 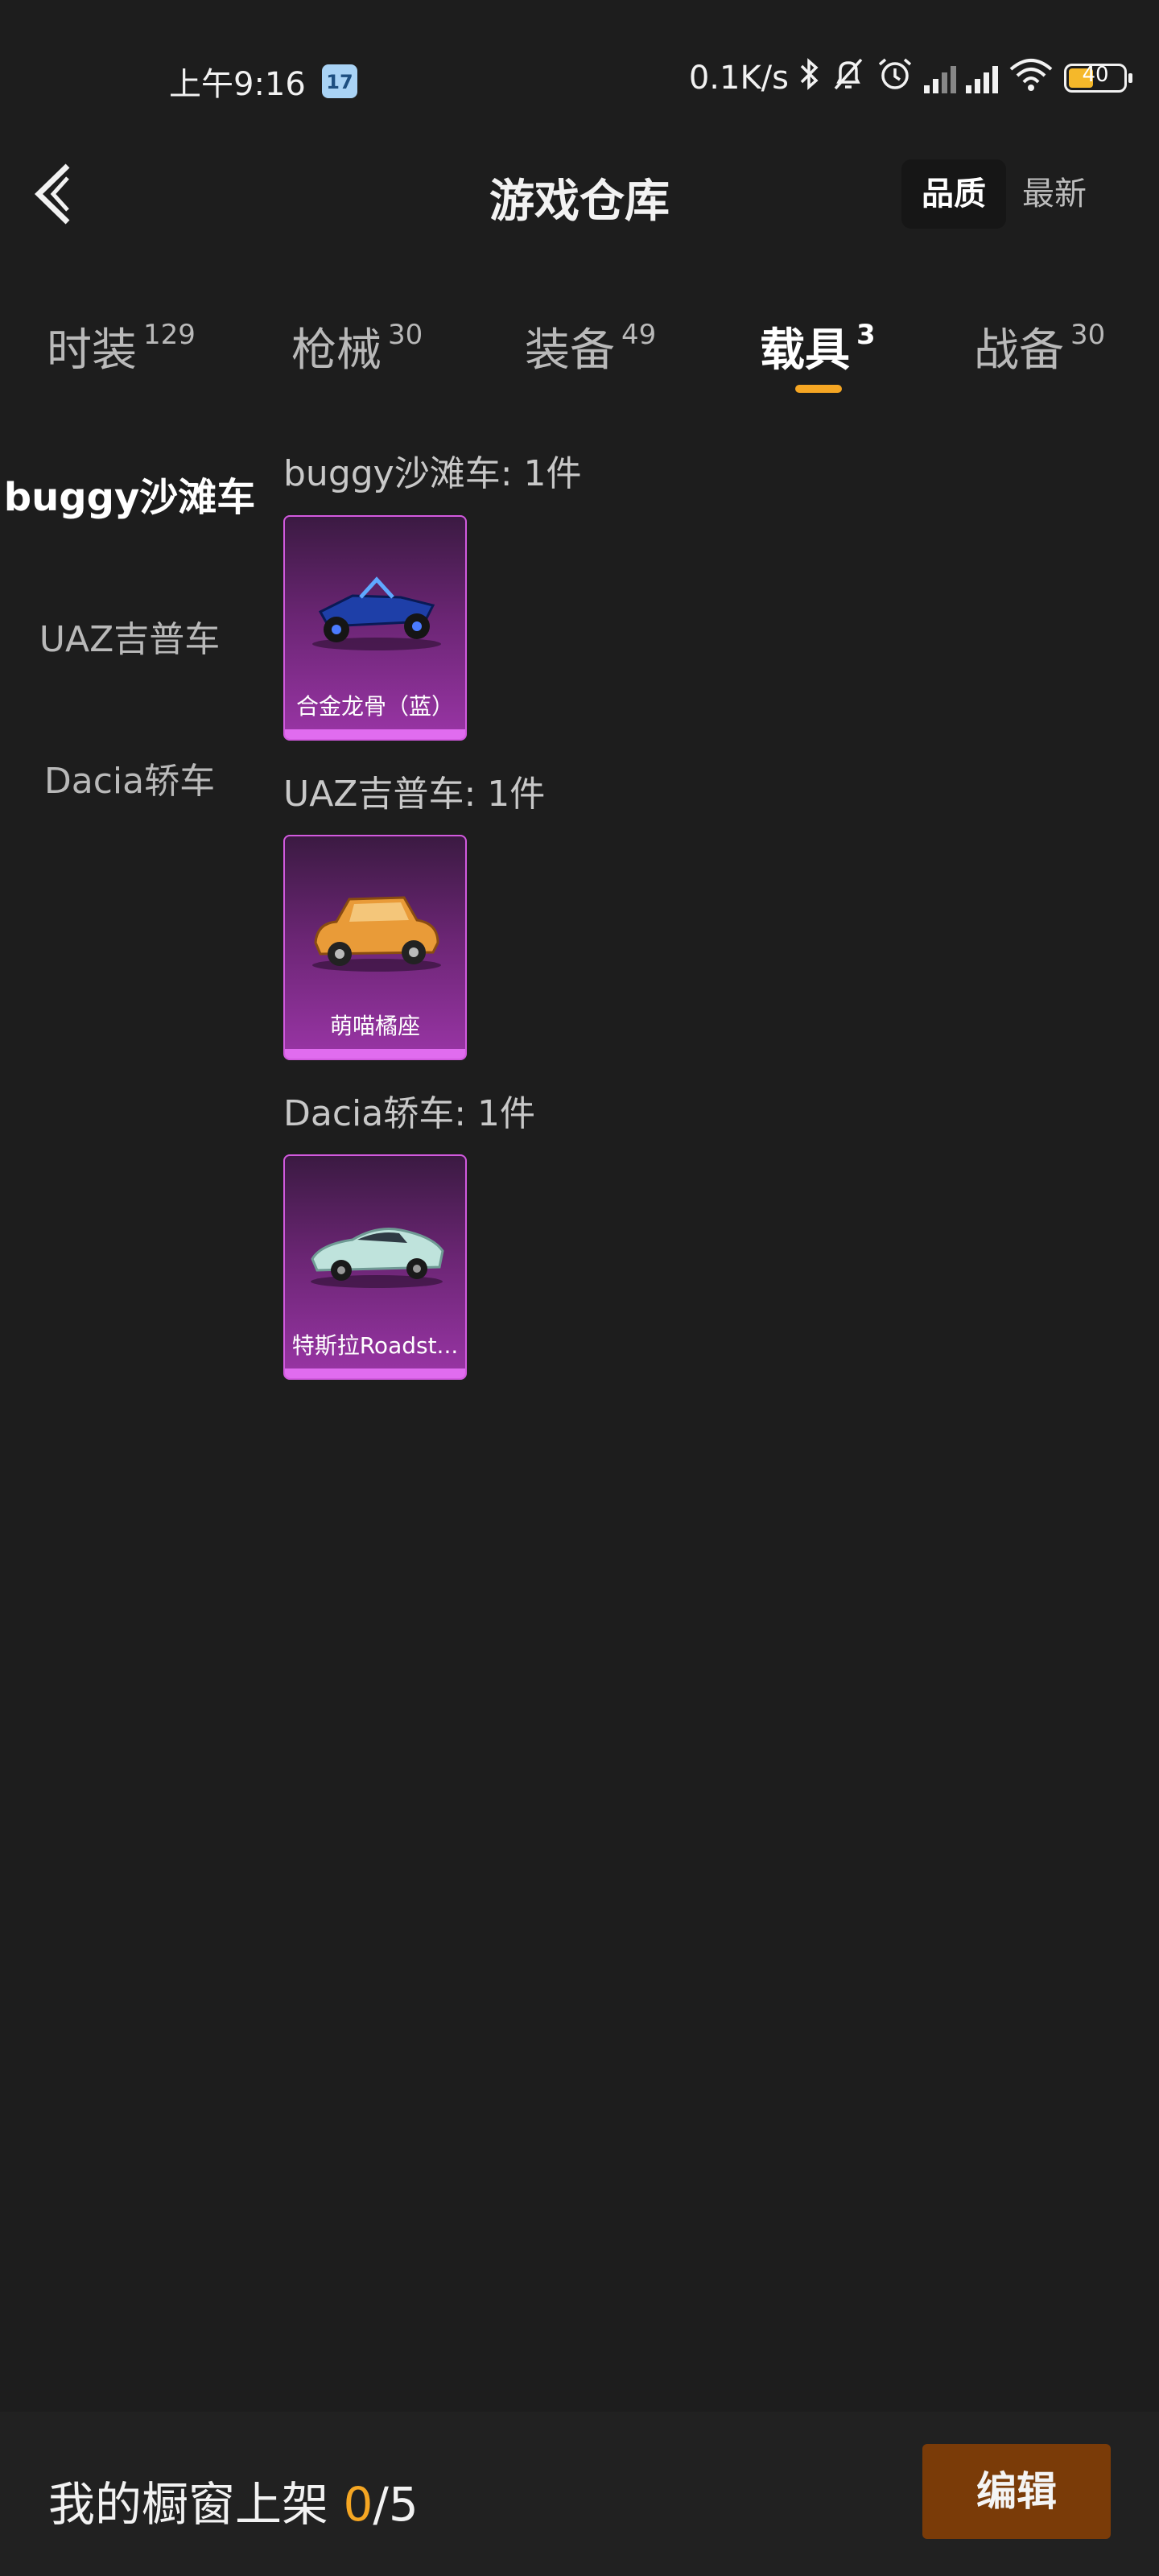 I want to click on group-title-buggy: buggy沙滩车: 1件, so click(x=432, y=473).